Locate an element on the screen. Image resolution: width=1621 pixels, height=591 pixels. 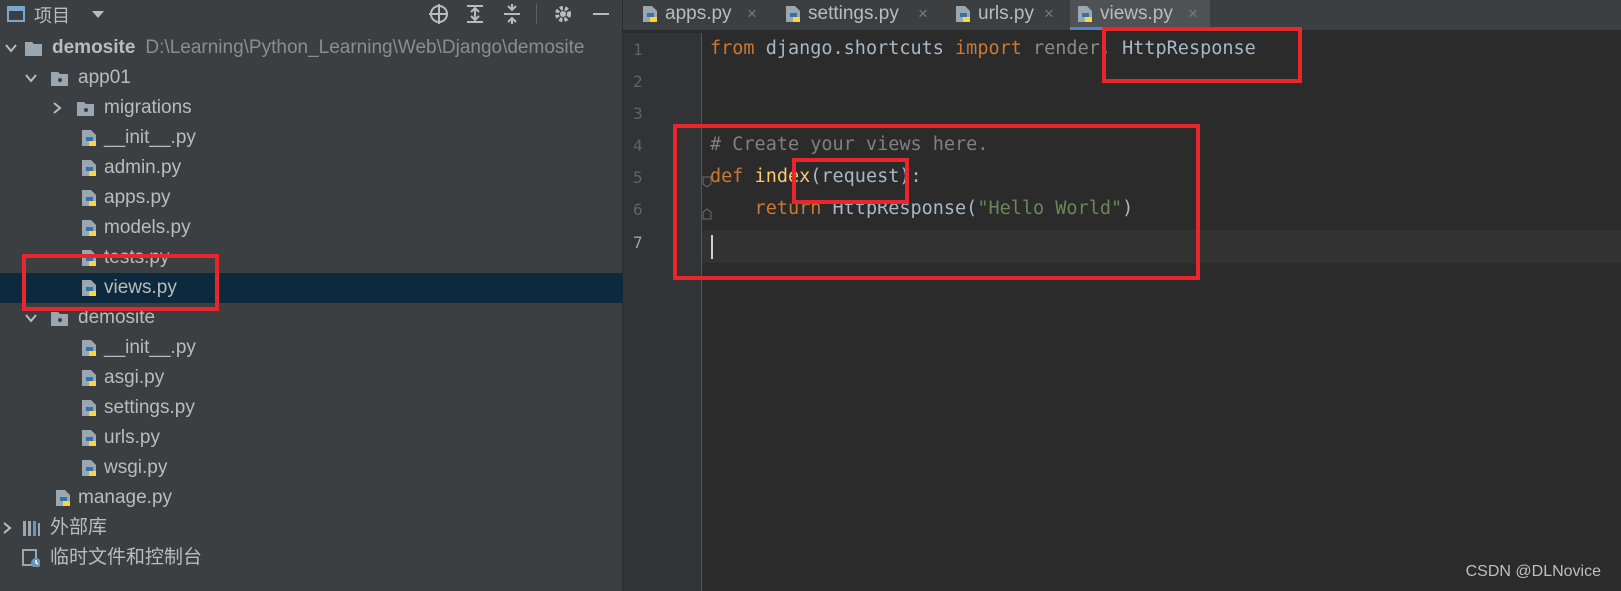
tree-item-label: manage.py is located at coordinates (125, 497).